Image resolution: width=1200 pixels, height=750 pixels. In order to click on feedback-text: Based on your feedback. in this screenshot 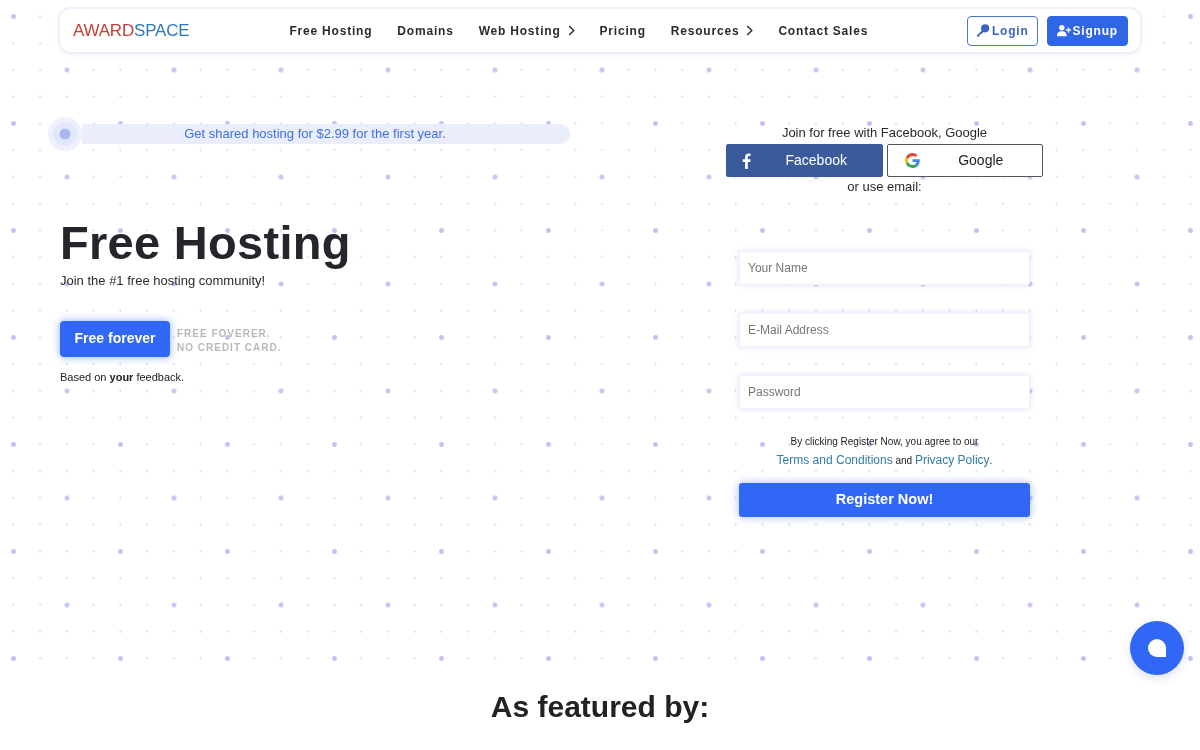, I will do `click(123, 377)`.